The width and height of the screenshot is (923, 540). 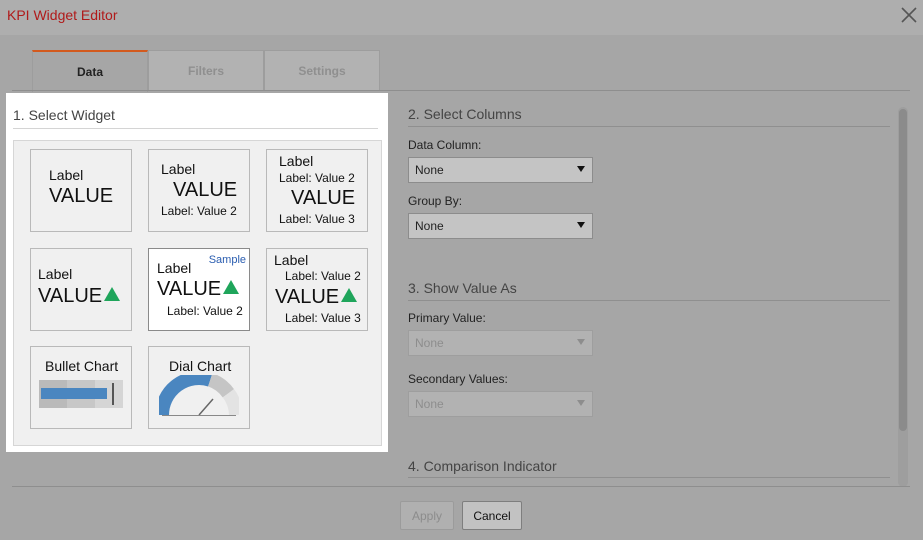 What do you see at coordinates (429, 404) in the screenshot?
I see `secondary-values-value: None` at bounding box center [429, 404].